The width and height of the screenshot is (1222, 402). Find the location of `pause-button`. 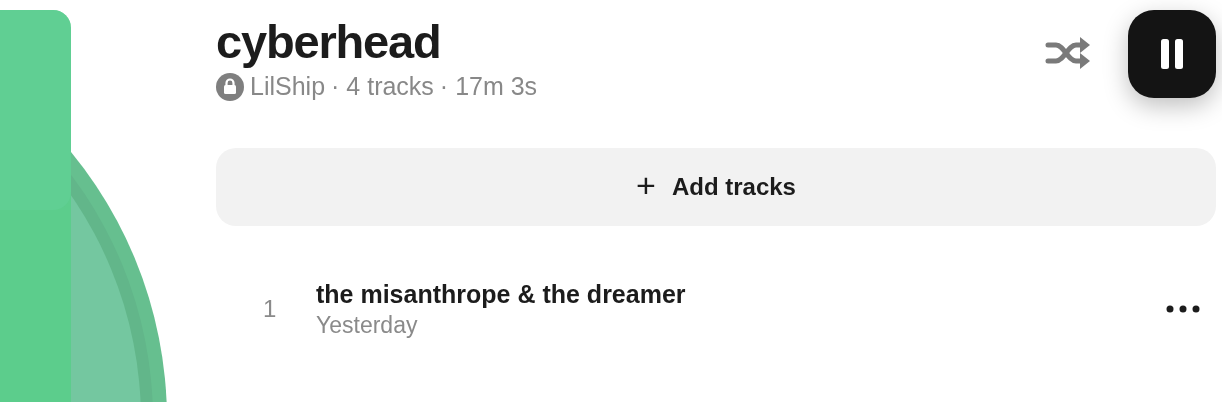

pause-button is located at coordinates (1172, 54).